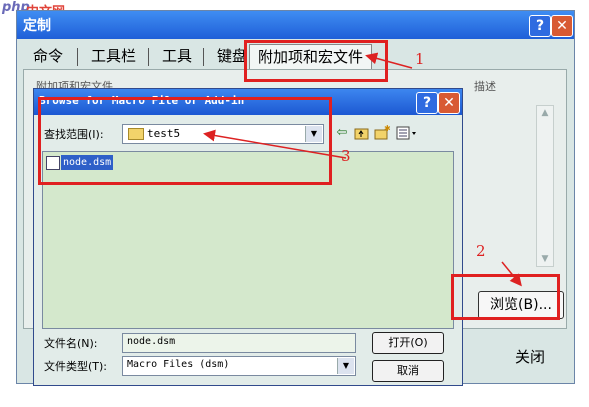  What do you see at coordinates (481, 251) in the screenshot?
I see `annotation-number-2: 2` at bounding box center [481, 251].